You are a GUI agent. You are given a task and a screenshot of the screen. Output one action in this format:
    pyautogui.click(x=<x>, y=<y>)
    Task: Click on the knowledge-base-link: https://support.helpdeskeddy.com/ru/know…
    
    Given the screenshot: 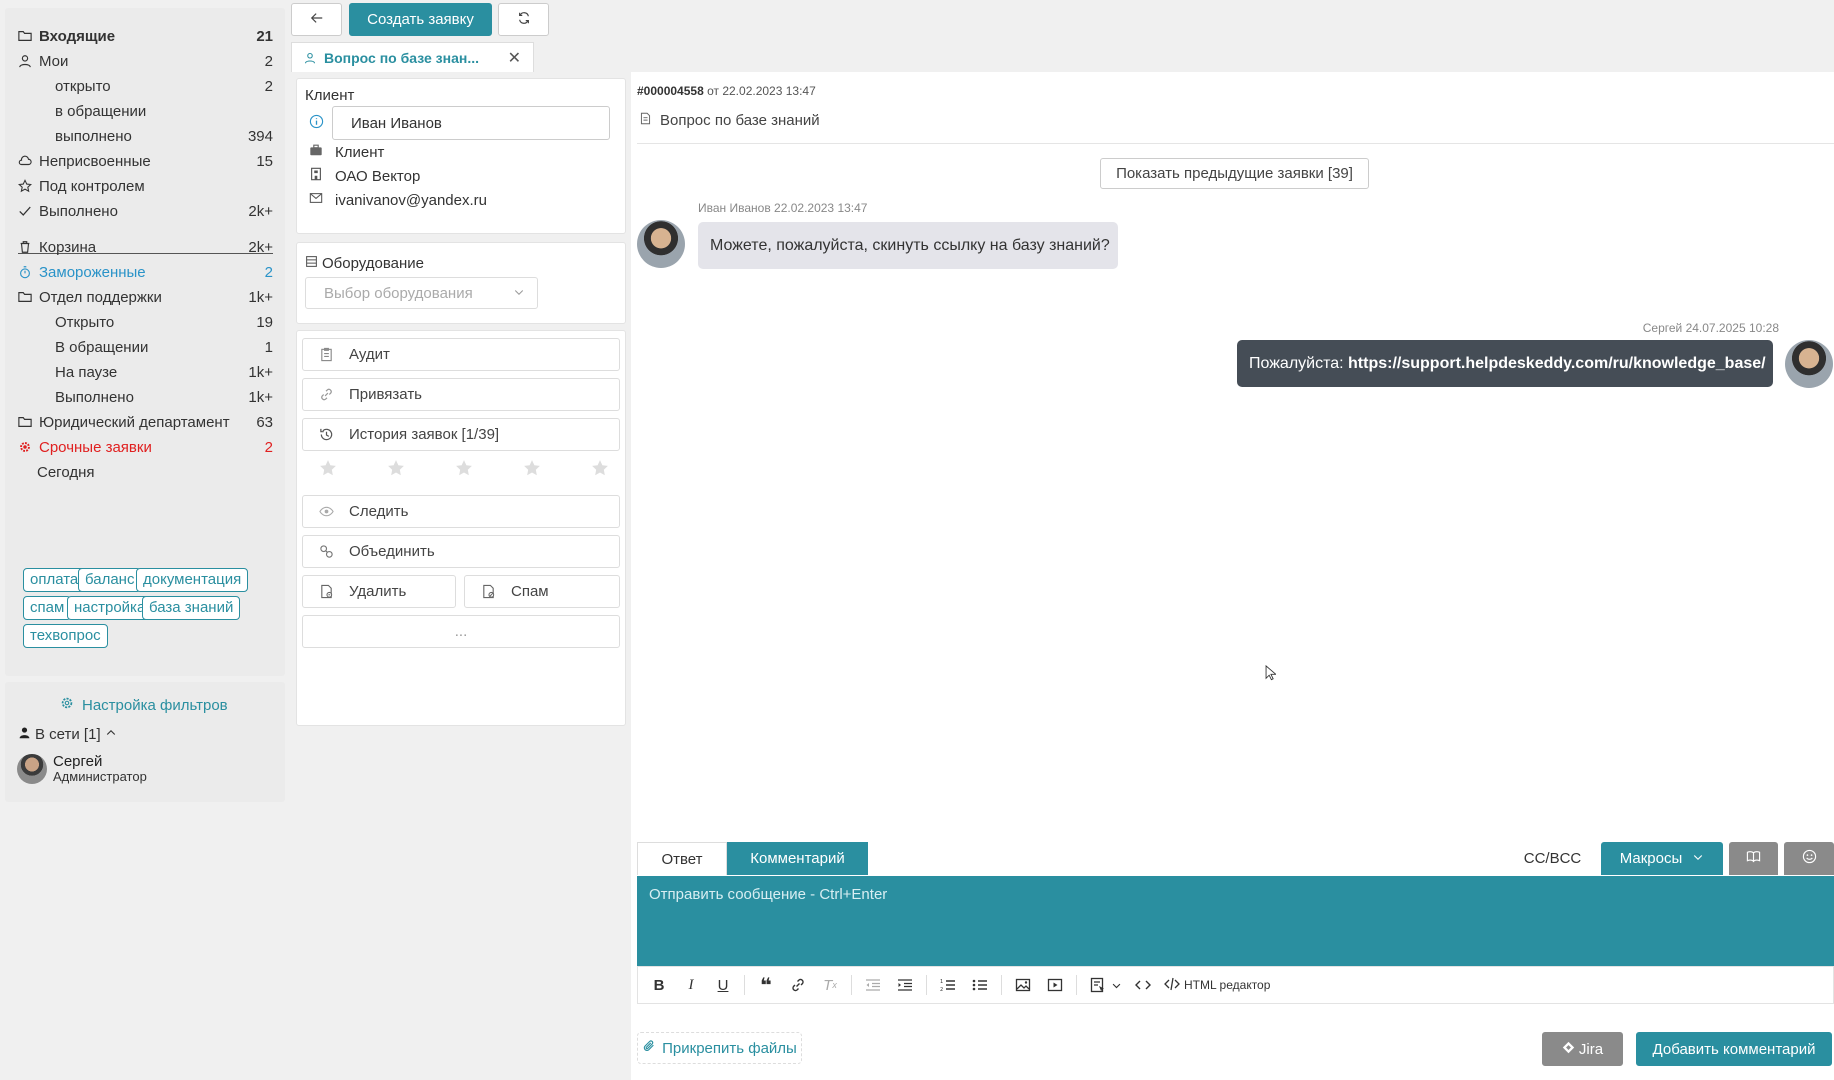 What is the action you would take?
    pyautogui.click(x=1557, y=364)
    